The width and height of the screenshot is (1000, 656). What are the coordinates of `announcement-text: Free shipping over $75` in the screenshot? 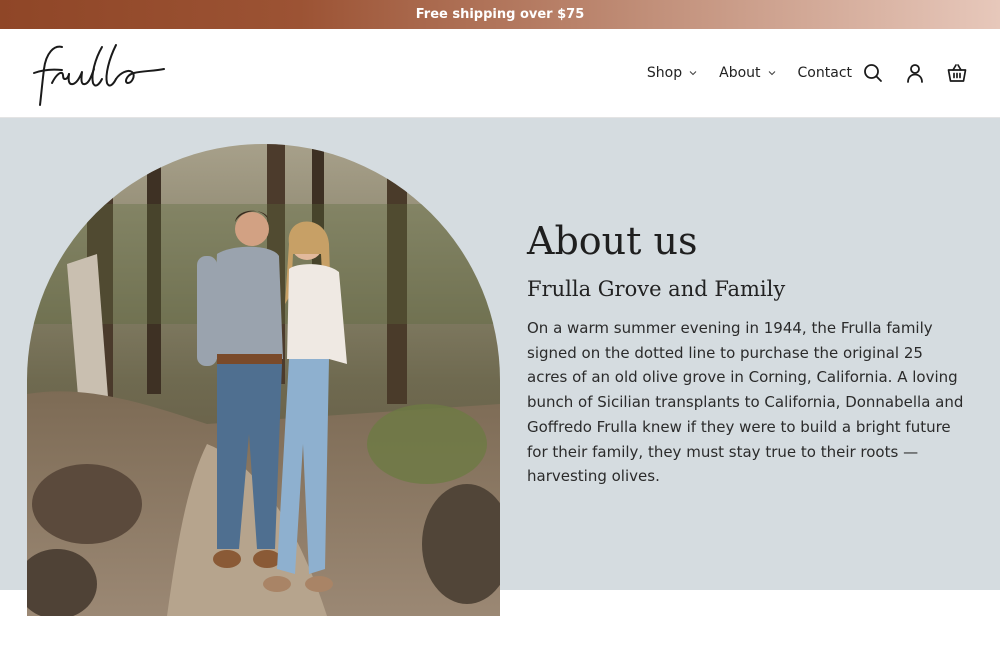 It's located at (500, 14).